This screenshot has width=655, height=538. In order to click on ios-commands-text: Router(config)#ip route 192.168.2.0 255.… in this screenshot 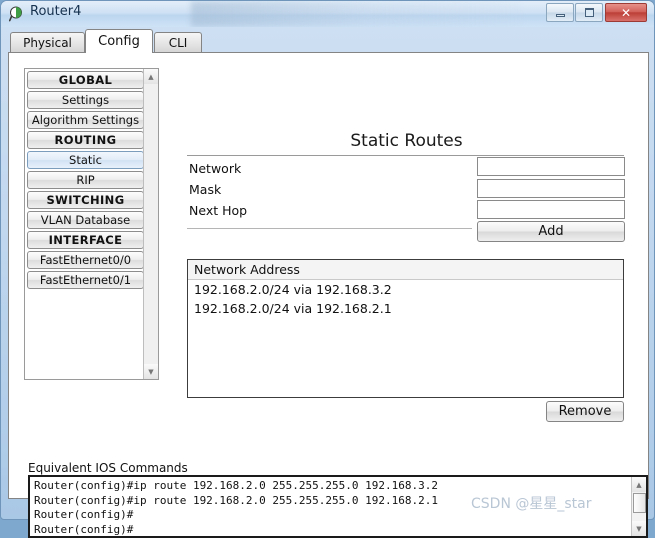, I will do `click(332, 507)`.